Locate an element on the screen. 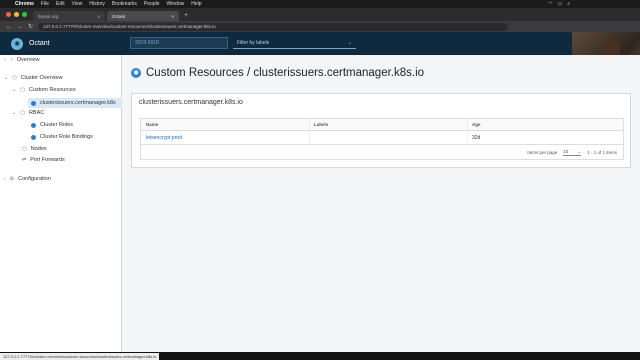 This screenshot has width=640, height=360. namespace-value: 2019-0918 is located at coordinates (147, 43).